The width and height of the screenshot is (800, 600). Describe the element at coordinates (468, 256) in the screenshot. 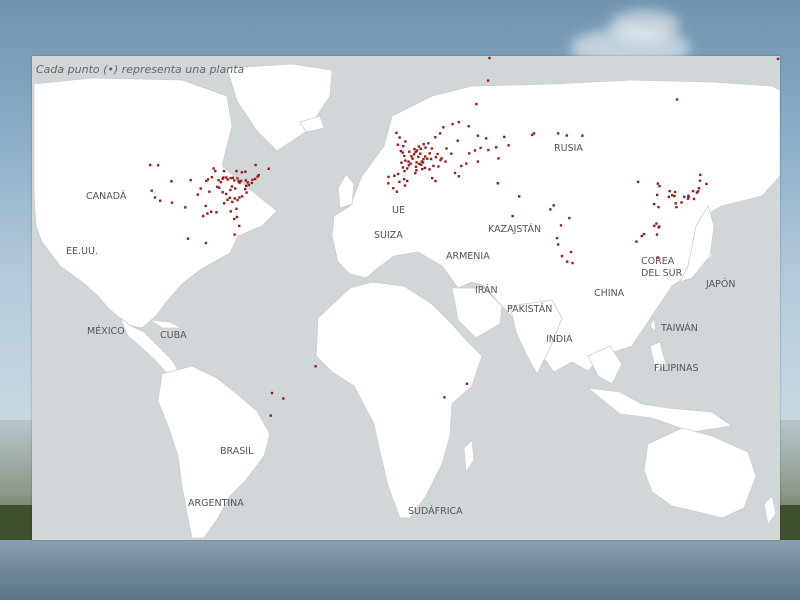

I see `label-armenia: ARMENIA` at that location.